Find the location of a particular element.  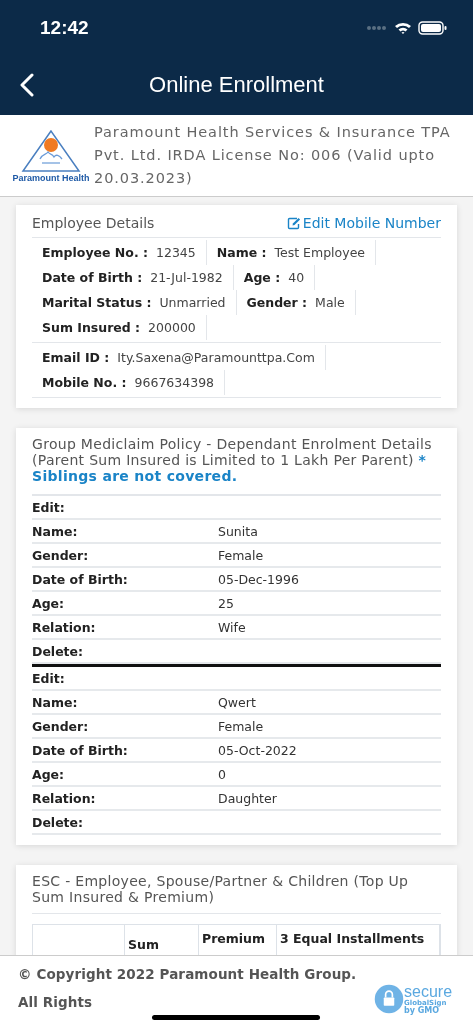

status-time: 12:42 is located at coordinates (64, 27).